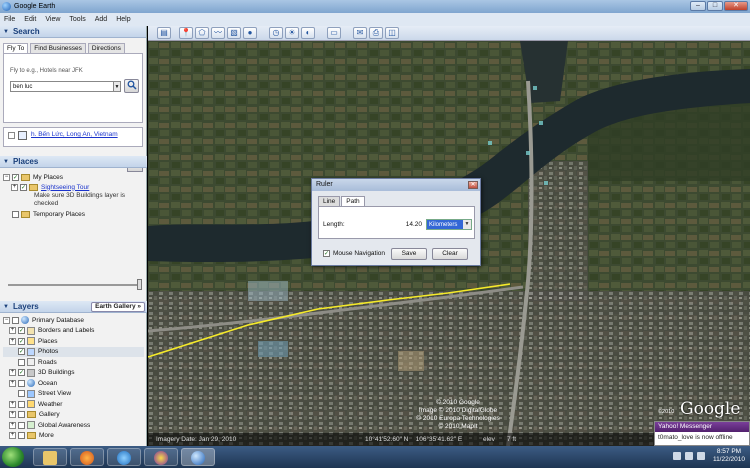 This screenshot has height=468, width=750. I want to click on layer-item: ✓ Photos, so click(73, 351).